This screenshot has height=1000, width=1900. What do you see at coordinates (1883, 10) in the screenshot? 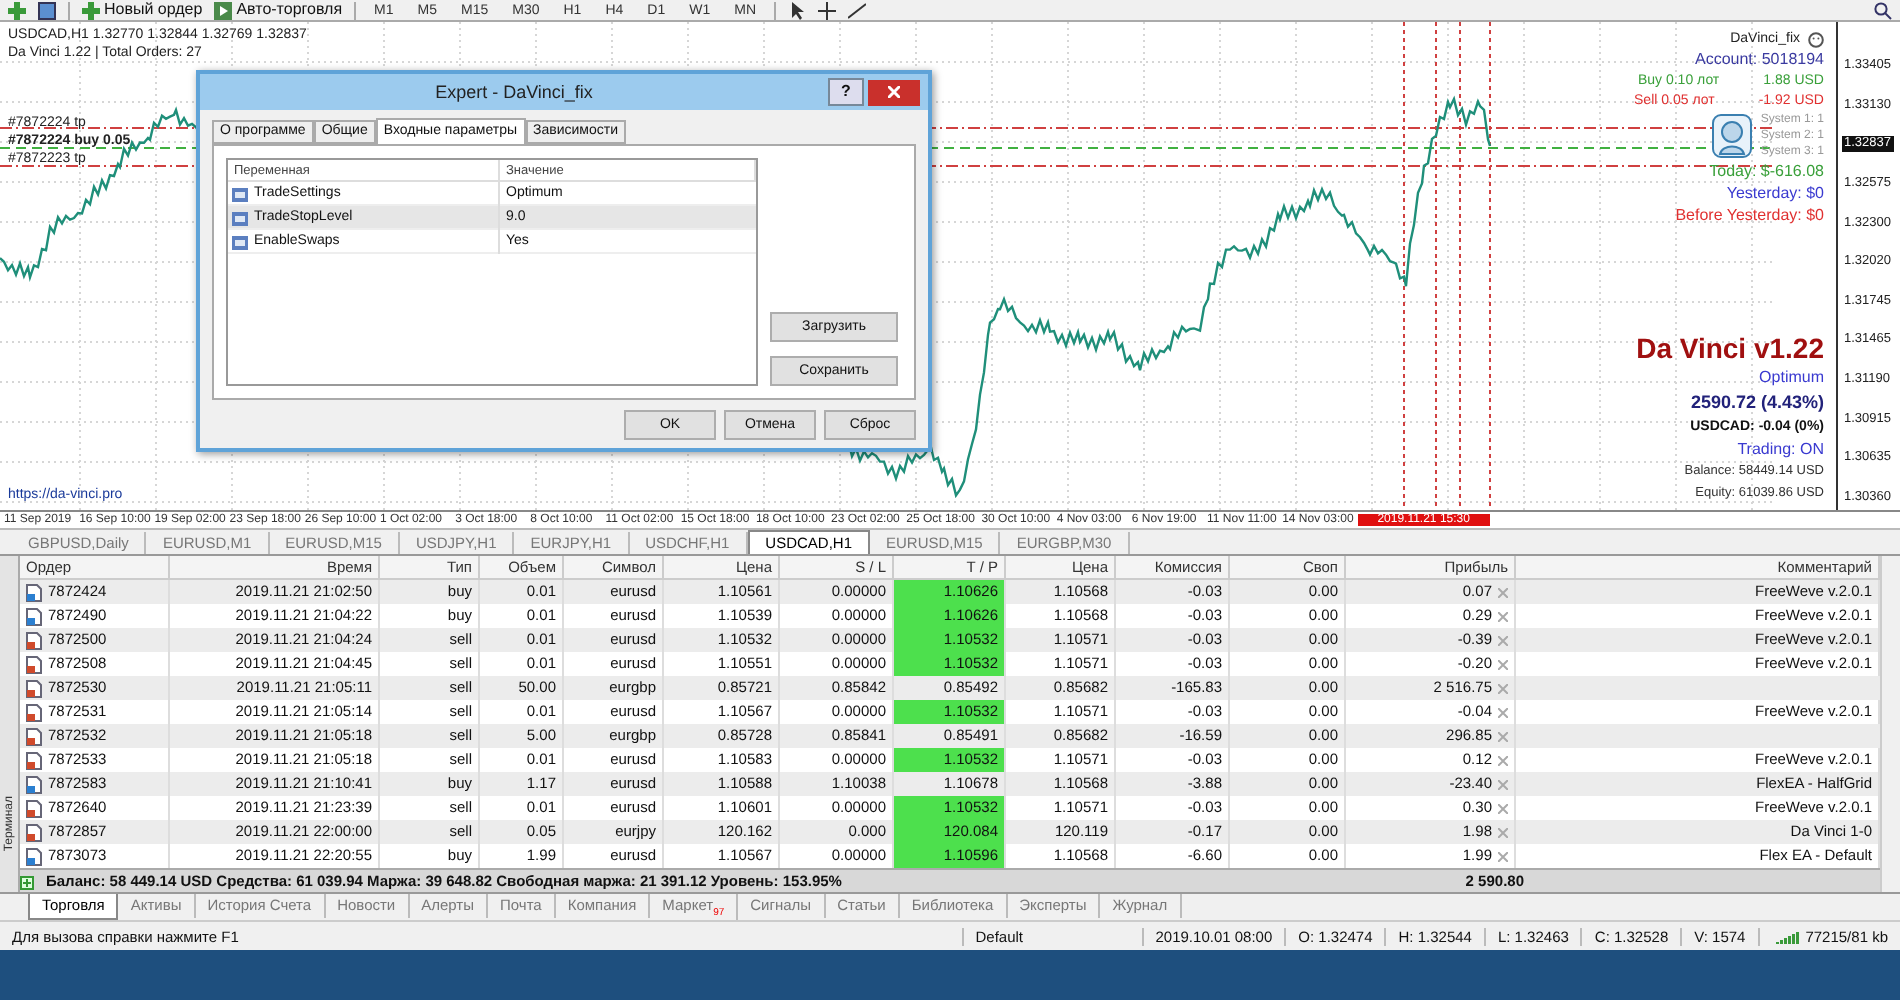
I see `search-icon` at bounding box center [1883, 10].